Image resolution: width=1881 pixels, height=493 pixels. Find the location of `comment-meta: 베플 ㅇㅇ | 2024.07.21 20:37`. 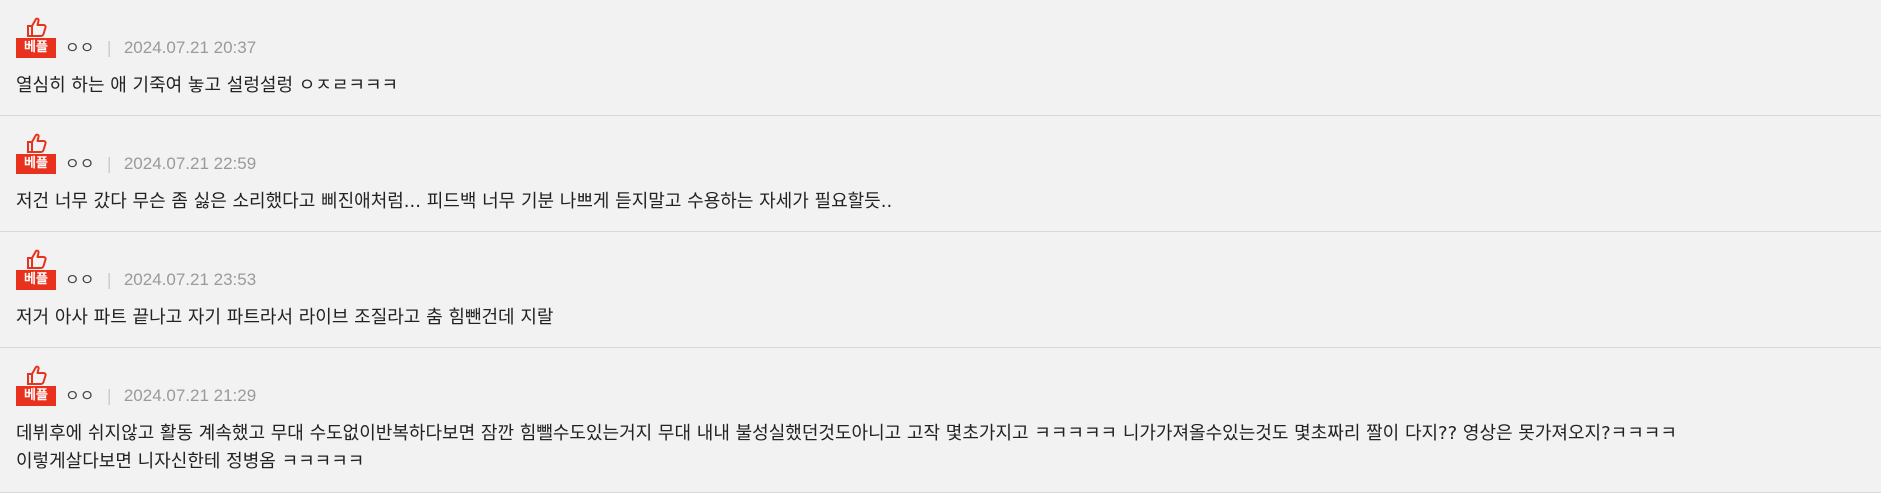

comment-meta: 베플 ㅇㅇ | 2024.07.21 20:37 is located at coordinates (136, 37).